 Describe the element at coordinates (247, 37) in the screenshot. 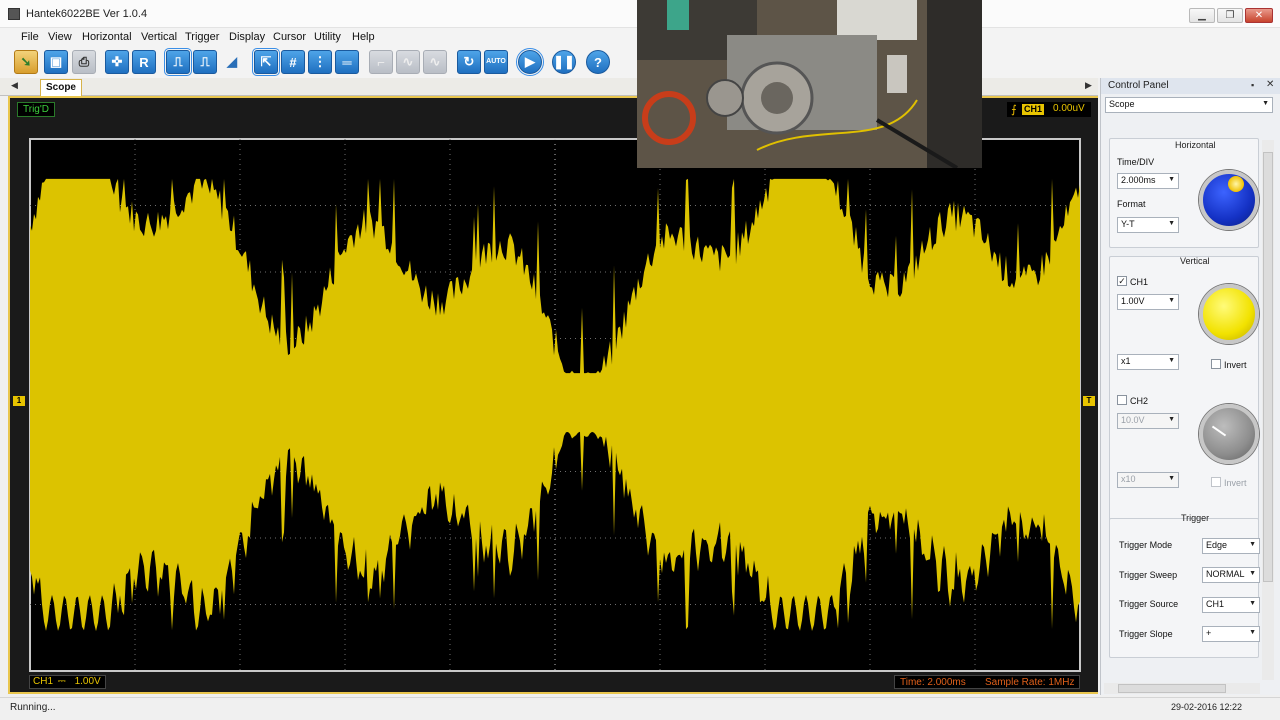

I see `menu-display: Display` at that location.